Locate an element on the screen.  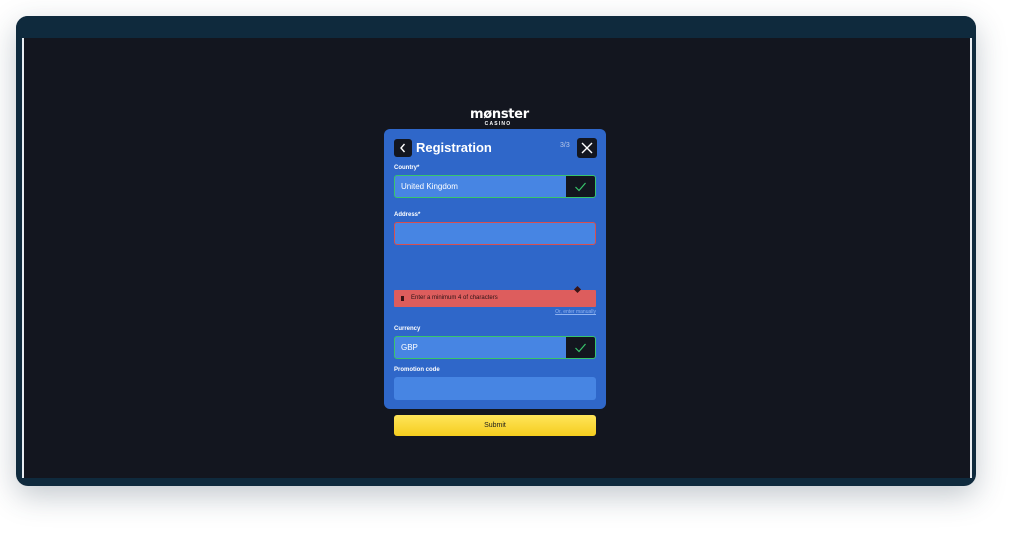
currency-label: Currency is located at coordinates (407, 329).